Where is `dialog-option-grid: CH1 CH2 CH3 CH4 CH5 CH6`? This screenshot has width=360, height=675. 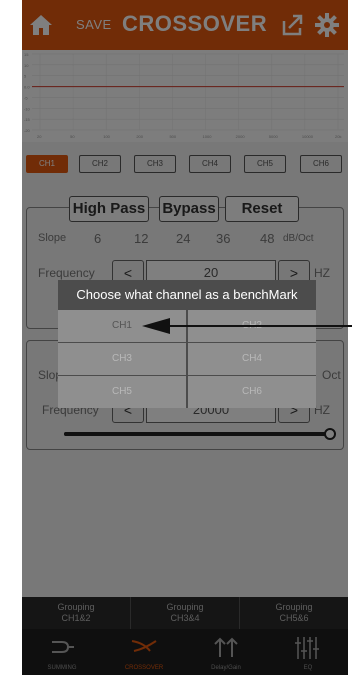 dialog-option-grid: CH1 CH2 CH3 CH4 CH5 CH6 is located at coordinates (187, 359).